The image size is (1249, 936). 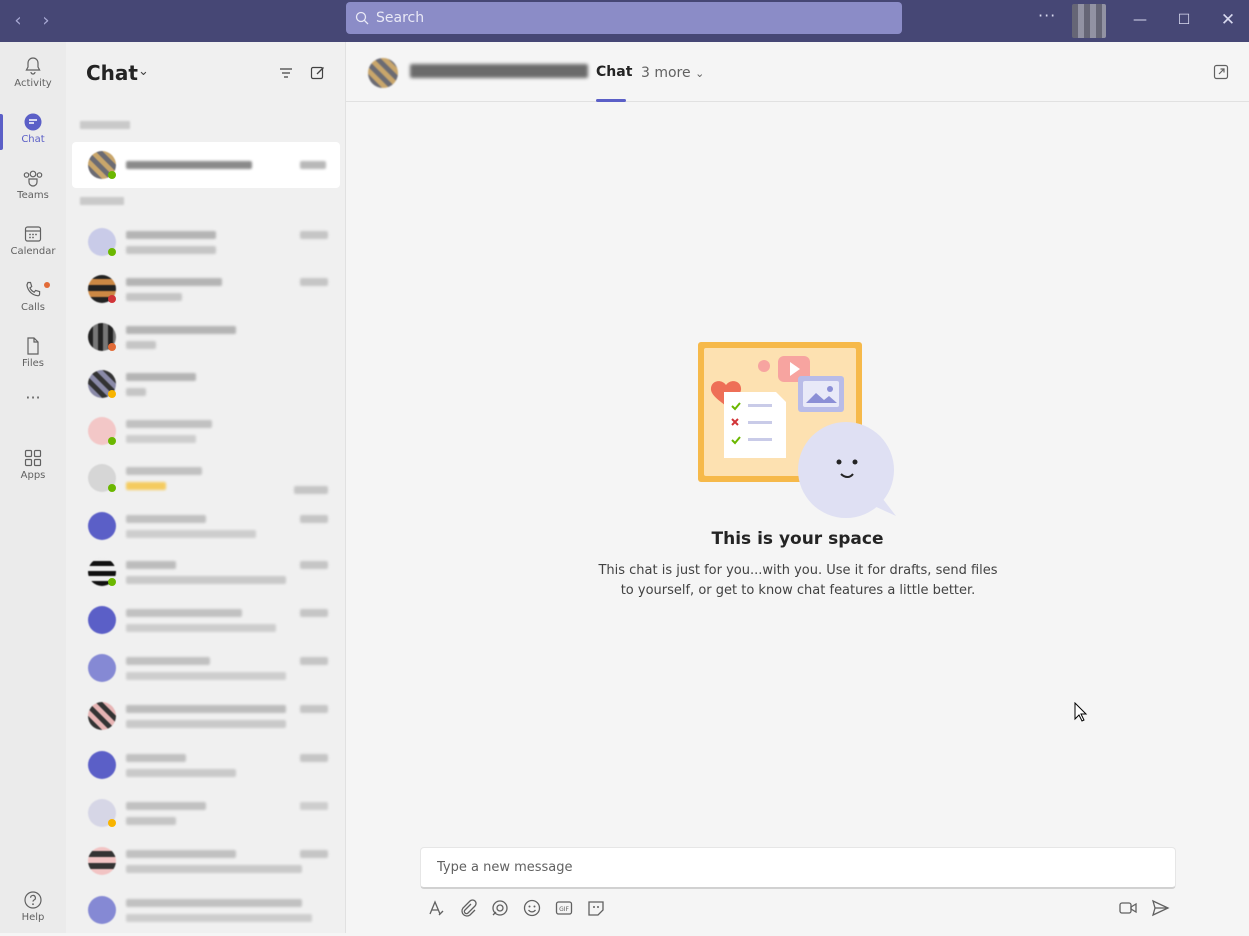 What do you see at coordinates (771, 867) in the screenshot?
I see `message-input` at bounding box center [771, 867].